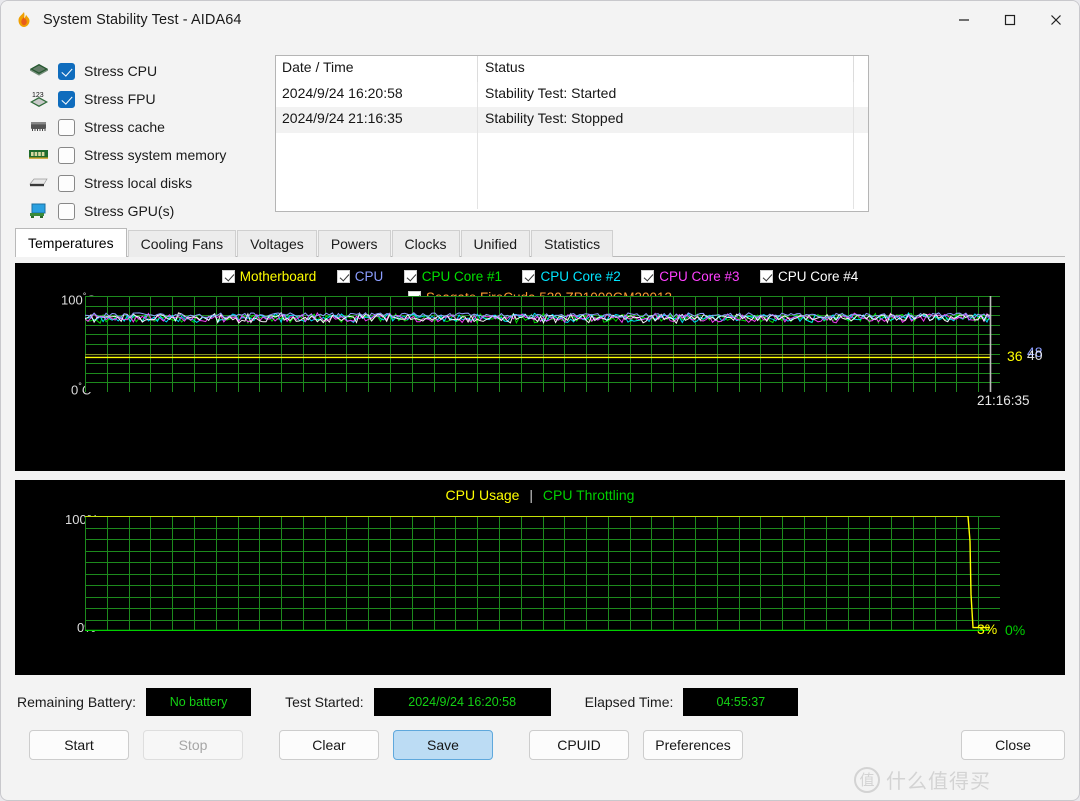 This screenshot has width=1080, height=801. Describe the element at coordinates (483, 495) in the screenshot. I see `legend-label-cpu-usage: CPU Usage` at that location.